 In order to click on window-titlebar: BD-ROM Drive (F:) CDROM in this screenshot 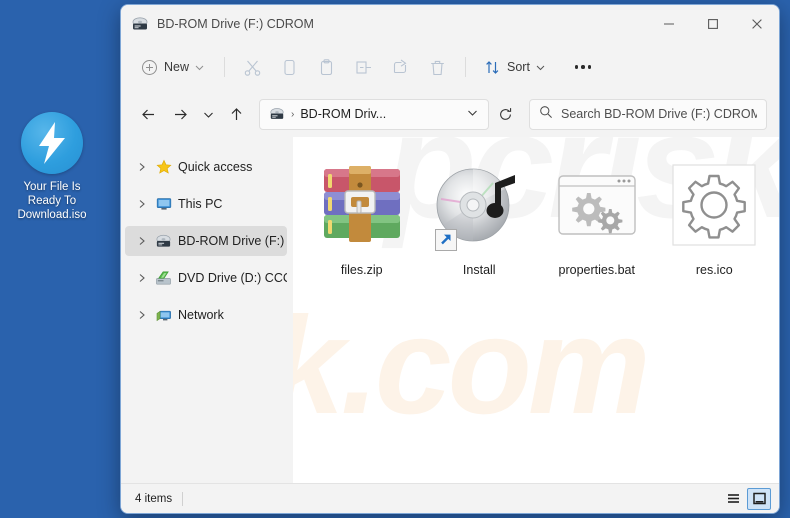, I will do `click(450, 24)`.